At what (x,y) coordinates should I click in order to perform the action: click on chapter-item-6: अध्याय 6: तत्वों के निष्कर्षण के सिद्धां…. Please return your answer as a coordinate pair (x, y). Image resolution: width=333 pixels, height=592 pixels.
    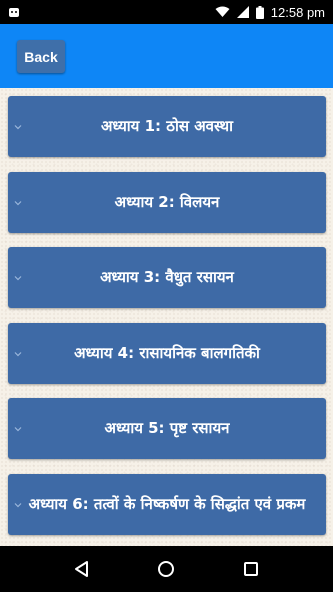
    Looking at the image, I should click on (167, 504).